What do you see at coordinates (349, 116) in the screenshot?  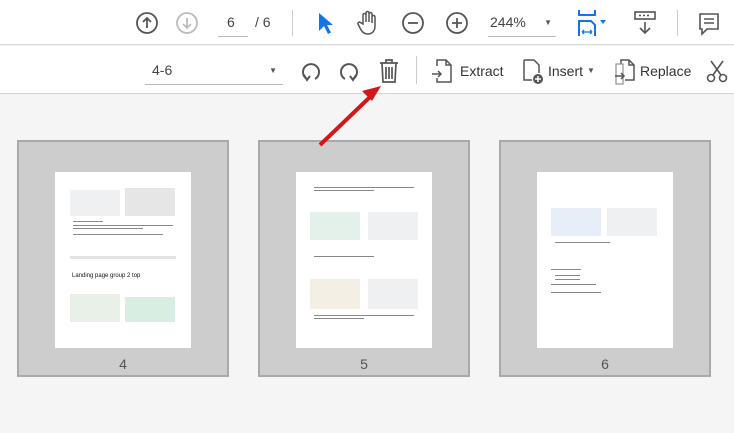 I see `red-arrow-annotation` at bounding box center [349, 116].